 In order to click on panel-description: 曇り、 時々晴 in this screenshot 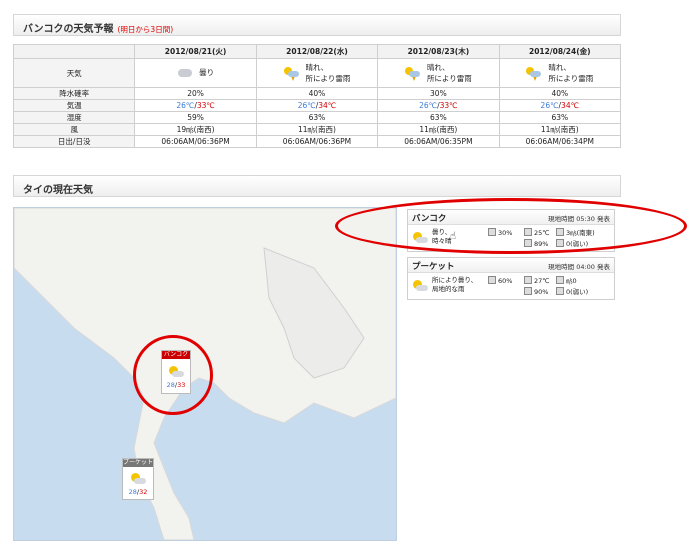, I will do `click(442, 236)`.